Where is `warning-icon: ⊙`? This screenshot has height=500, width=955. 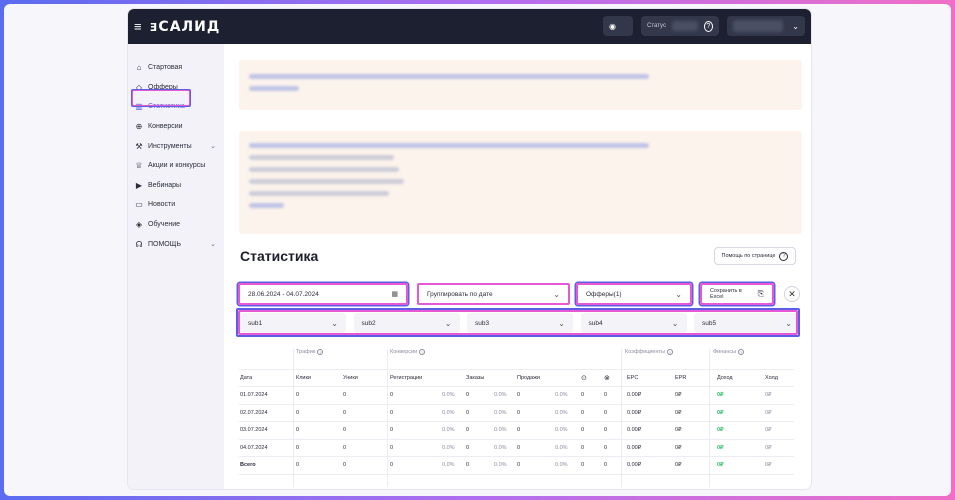
warning-icon: ⊙ is located at coordinates (584, 378).